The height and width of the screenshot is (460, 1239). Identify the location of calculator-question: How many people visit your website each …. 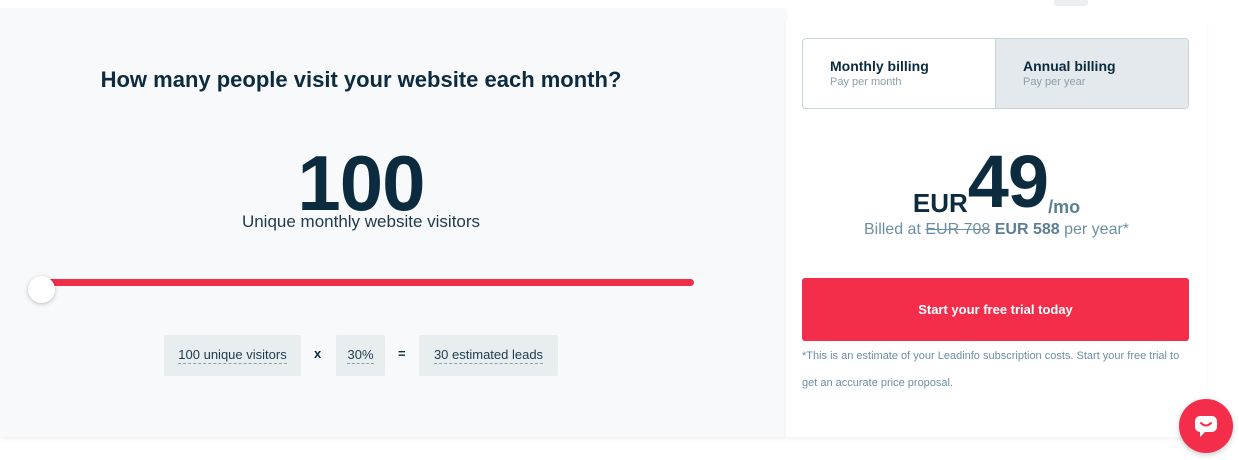
(361, 79).